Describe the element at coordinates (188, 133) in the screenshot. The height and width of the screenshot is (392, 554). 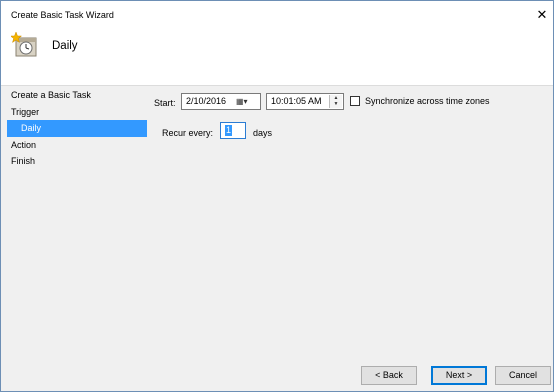
I see `recur-label: Recur every:` at that location.